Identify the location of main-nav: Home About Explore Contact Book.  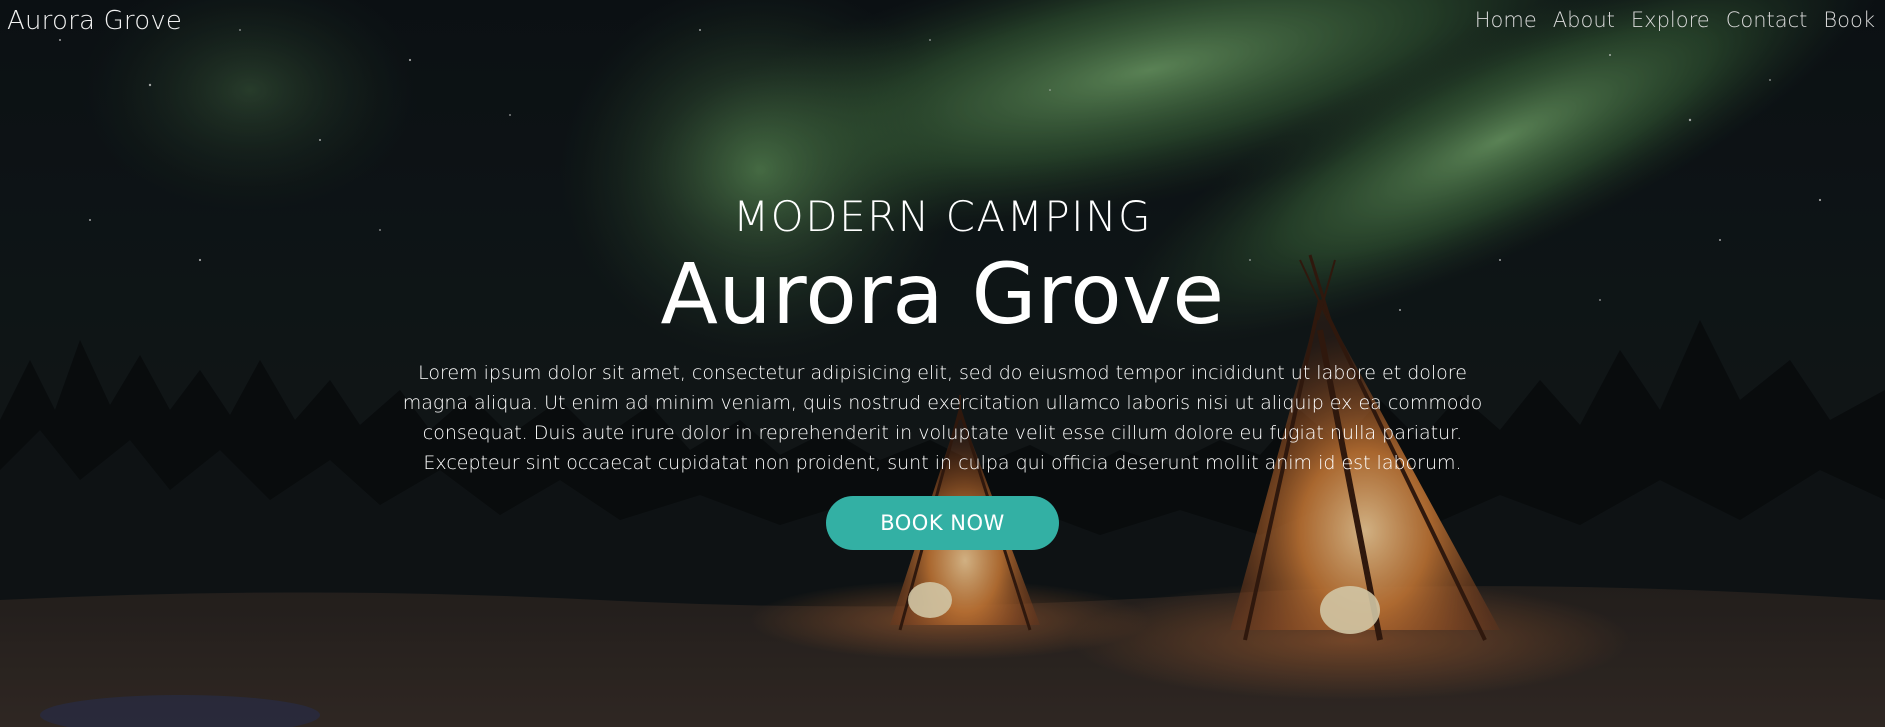
(1675, 20).